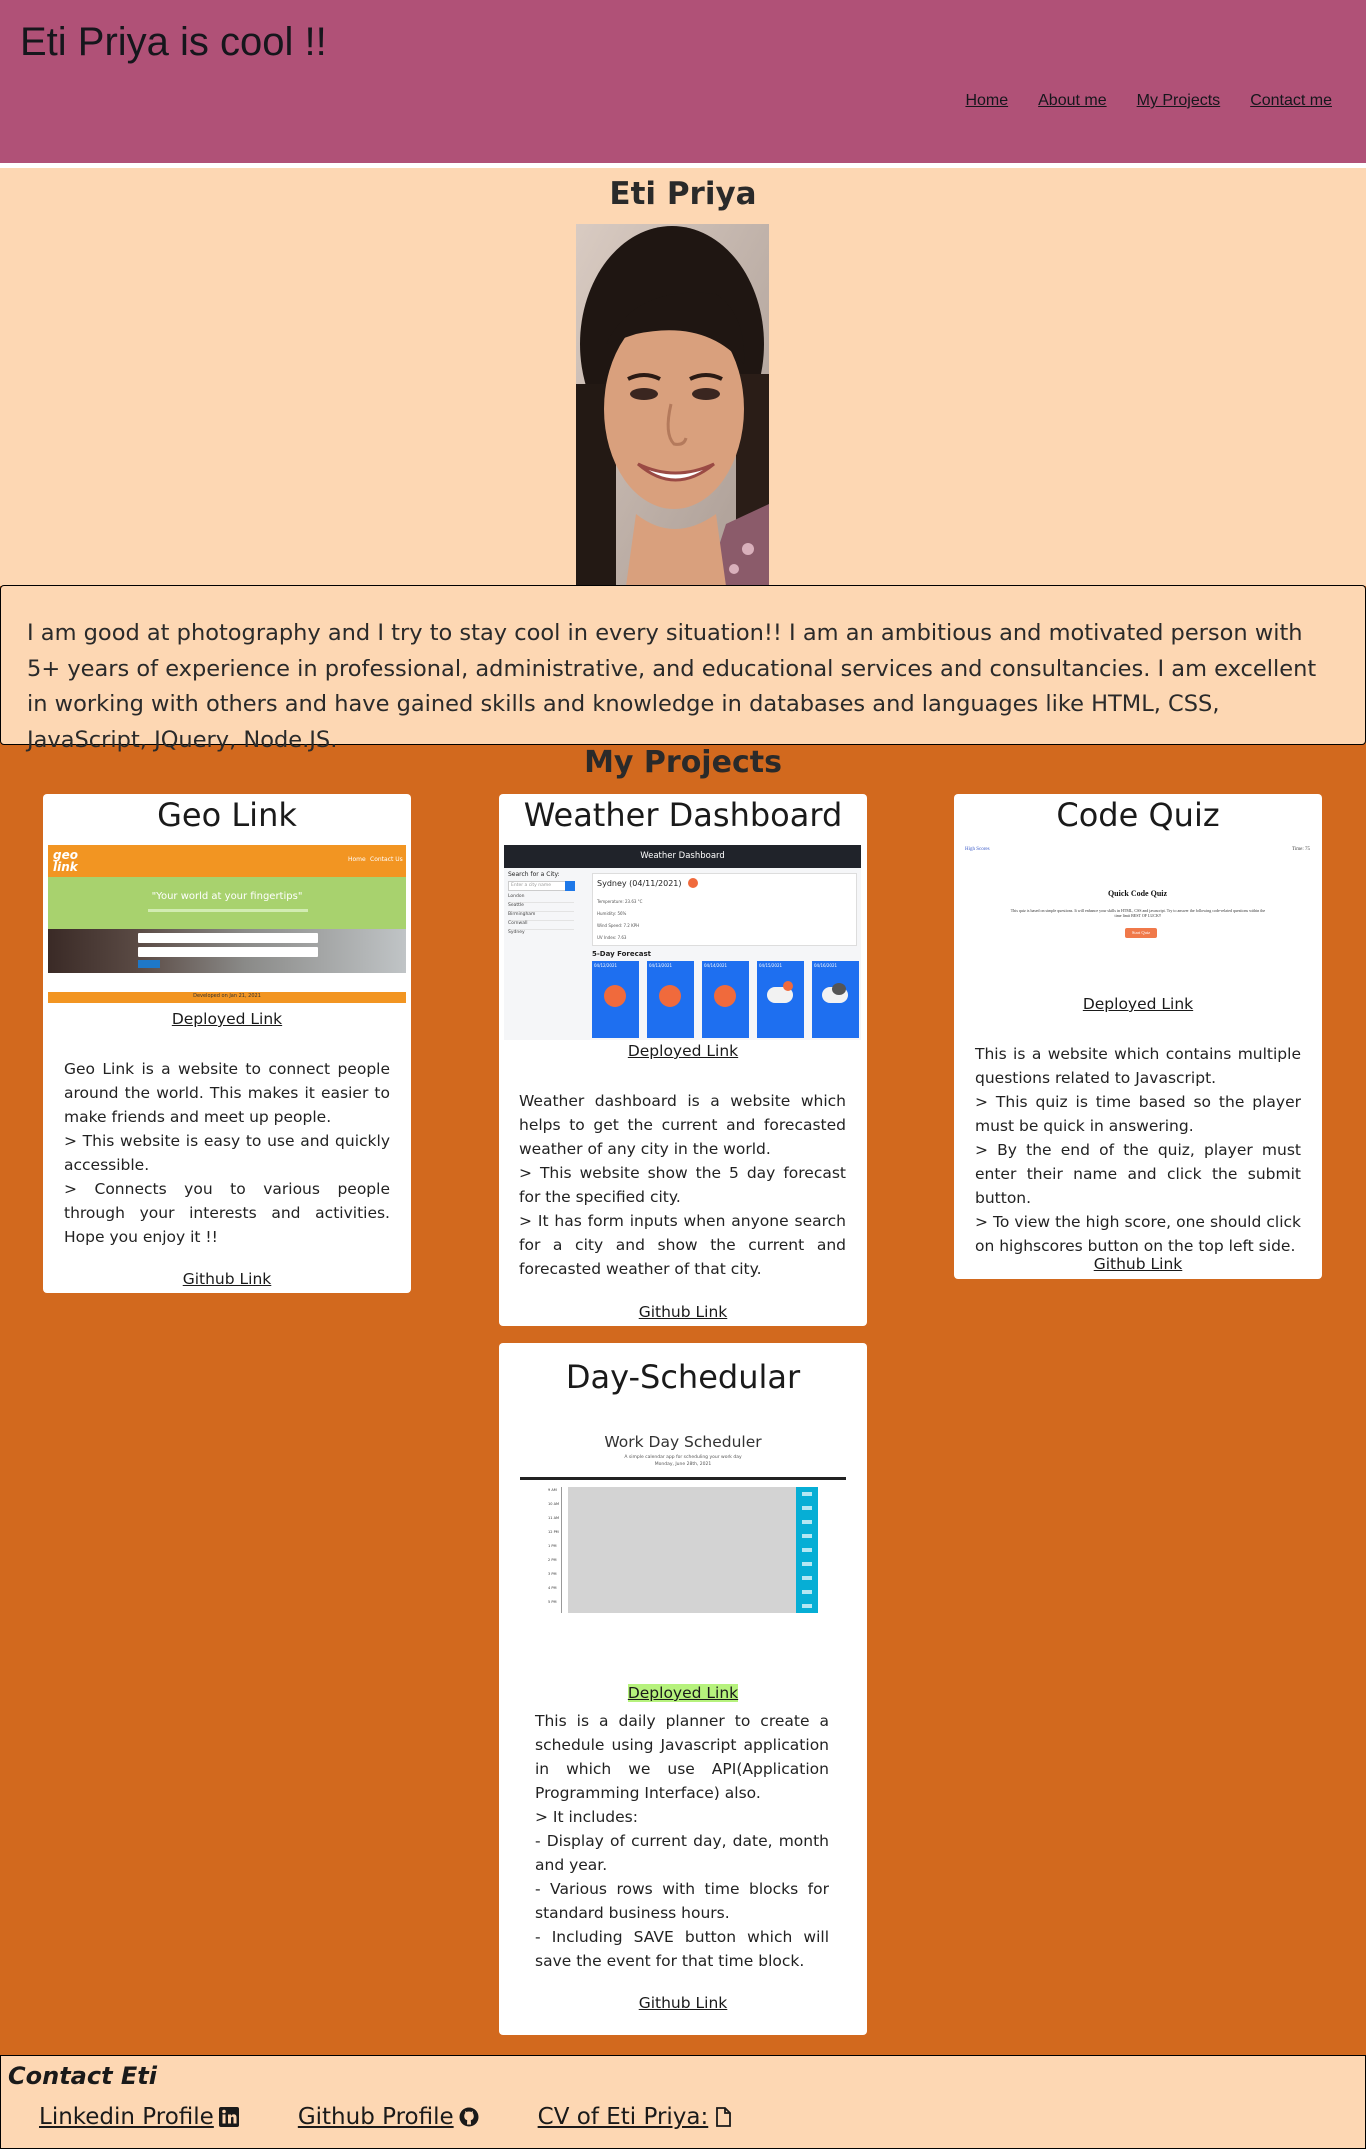 Image resolution: width=1366 pixels, height=2149 pixels. What do you see at coordinates (375, 2117) in the screenshot?
I see `github-link-label: Github Profile` at bounding box center [375, 2117].